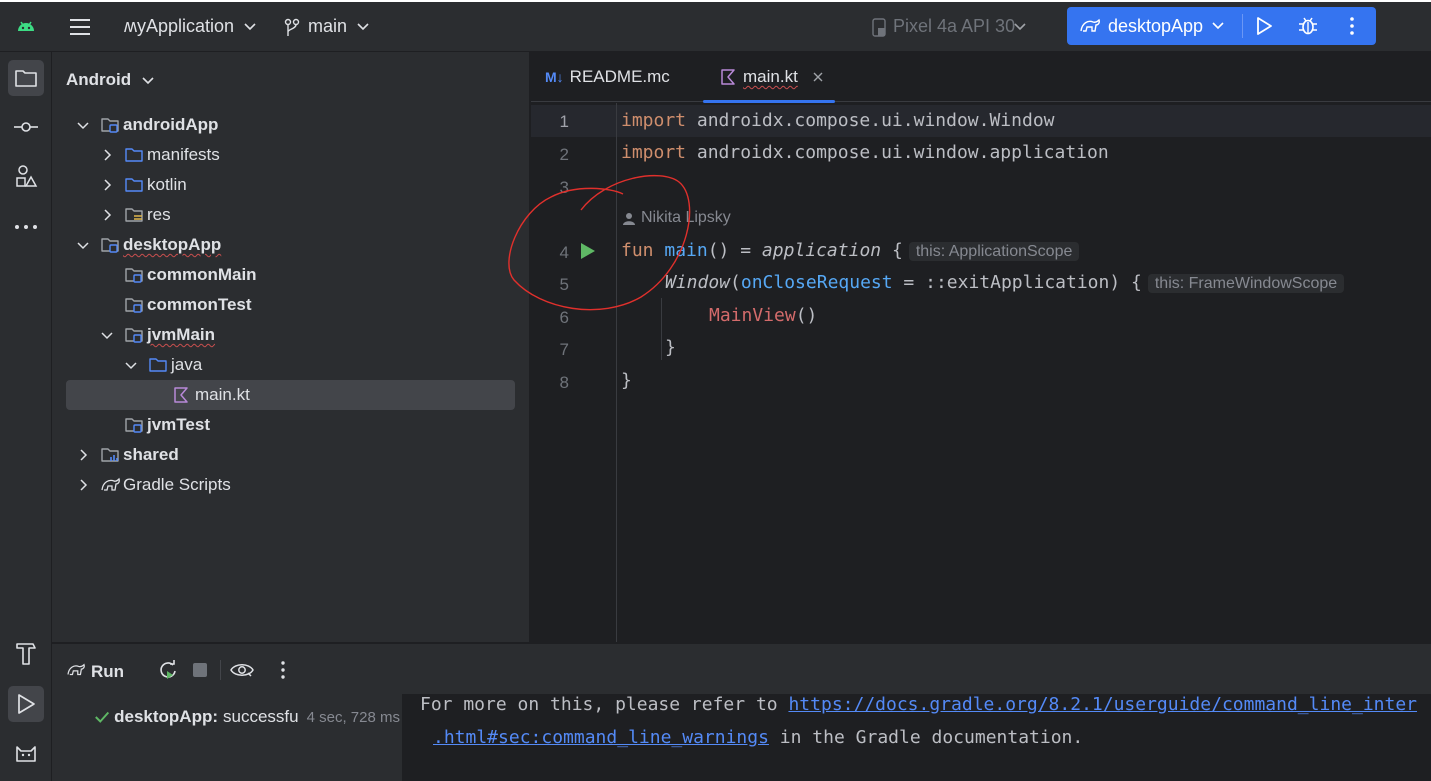 This screenshot has height=781, width=1431. Describe the element at coordinates (187, 364) in the screenshot. I see `tree-item-label: java` at that location.